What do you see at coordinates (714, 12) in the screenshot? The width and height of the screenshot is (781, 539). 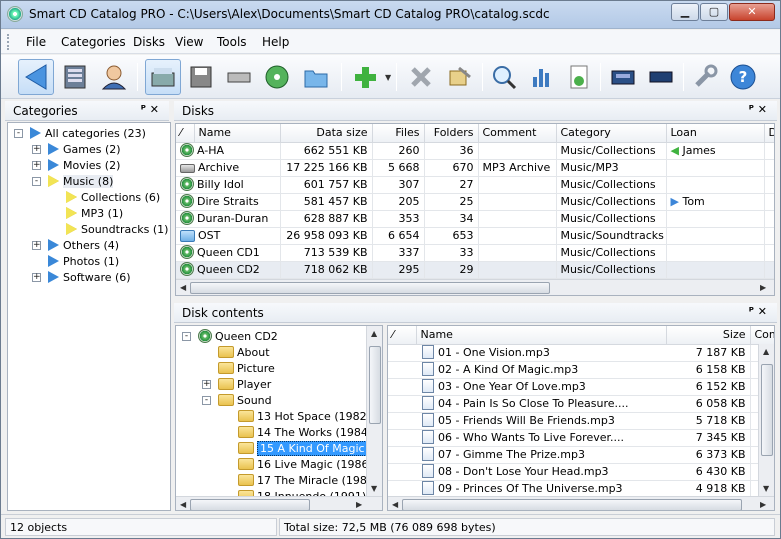 I see `maximize-button: ▢` at bounding box center [714, 12].